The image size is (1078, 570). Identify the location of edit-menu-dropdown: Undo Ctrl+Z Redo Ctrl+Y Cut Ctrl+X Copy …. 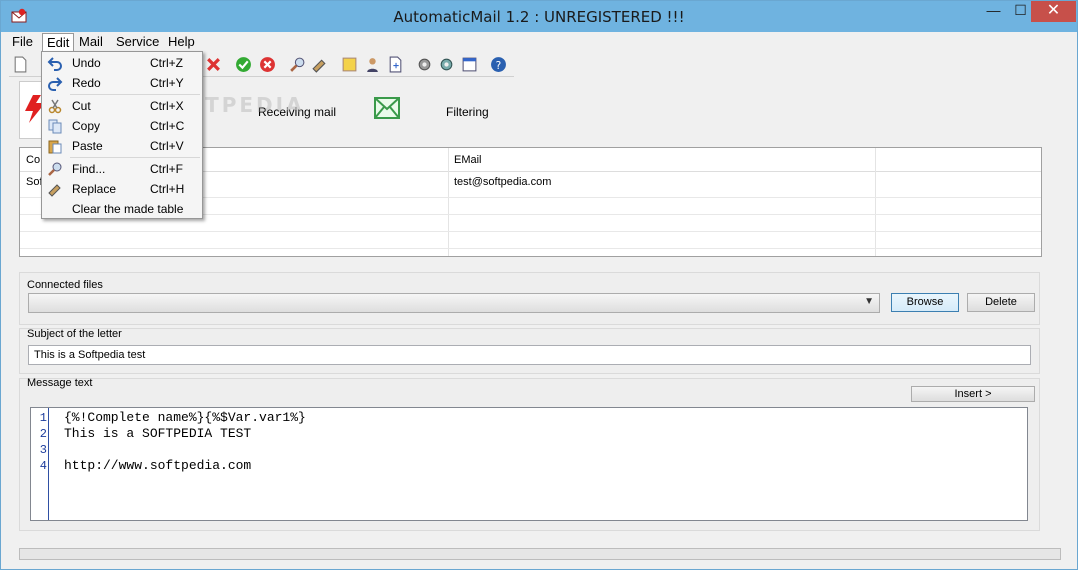
(122, 135).